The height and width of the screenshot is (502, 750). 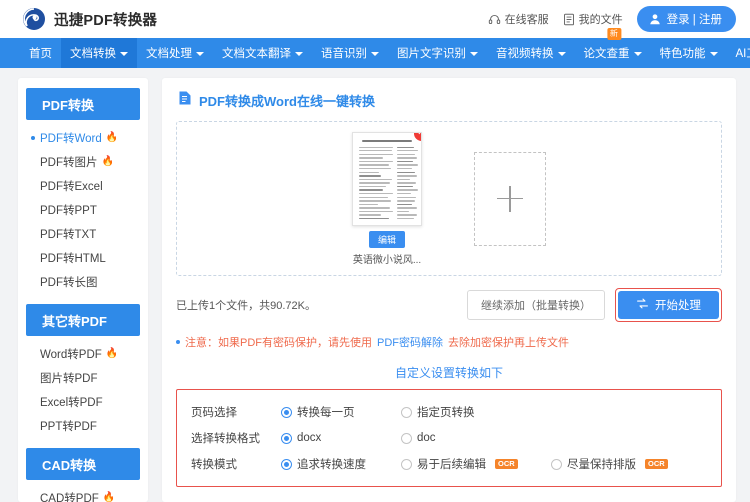 What do you see at coordinates (431, 54) in the screenshot?
I see `nav-label: 图片文字识别` at bounding box center [431, 54].